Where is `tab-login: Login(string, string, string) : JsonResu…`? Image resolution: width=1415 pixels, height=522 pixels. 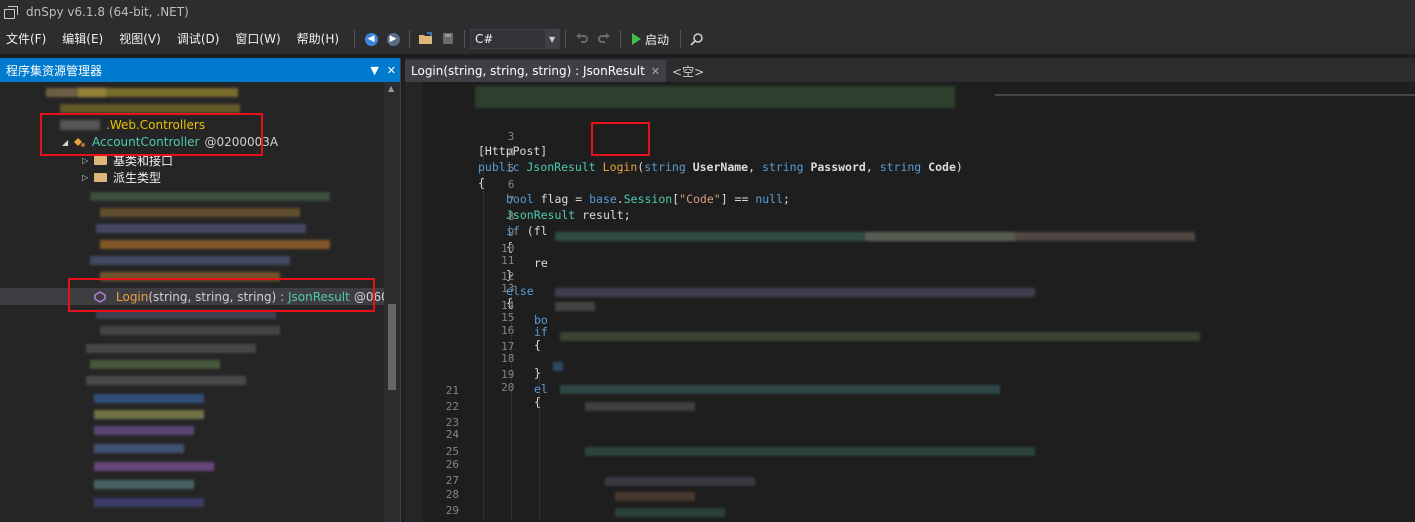 tab-login: Login(string, string, string) : JsonResu… is located at coordinates (536, 71).